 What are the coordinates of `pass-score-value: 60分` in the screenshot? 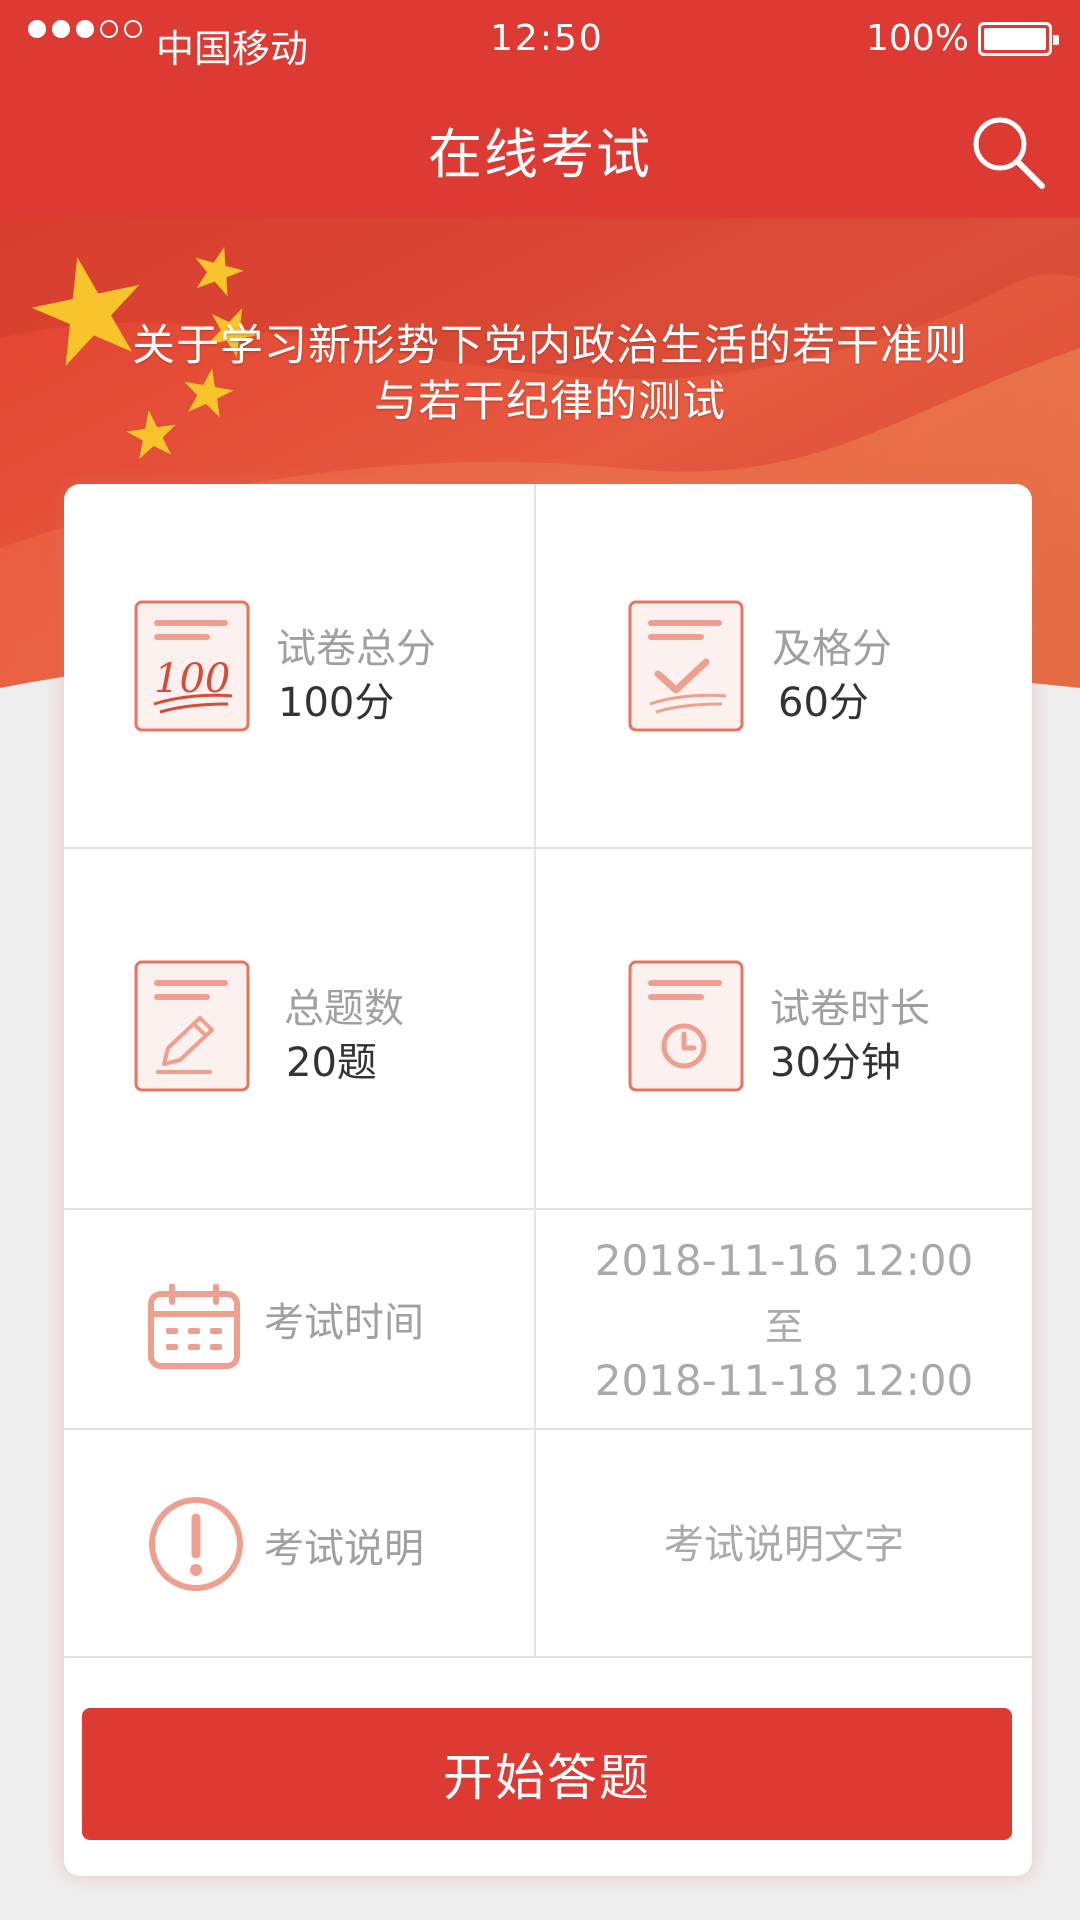 It's located at (823, 703).